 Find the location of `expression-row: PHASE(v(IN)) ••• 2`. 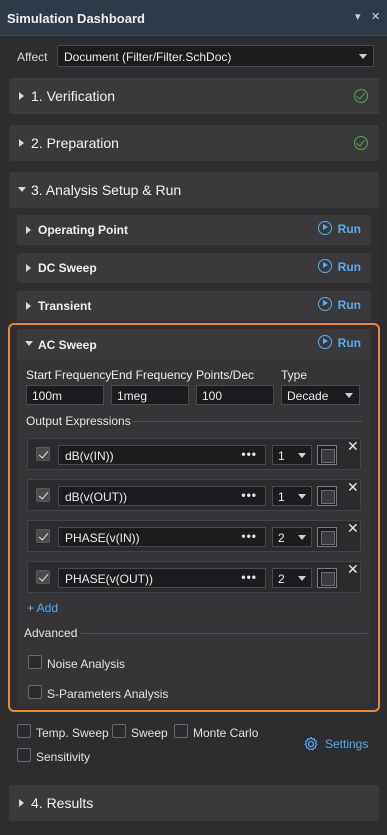

expression-row: PHASE(v(IN)) ••• 2 is located at coordinates (194, 536).